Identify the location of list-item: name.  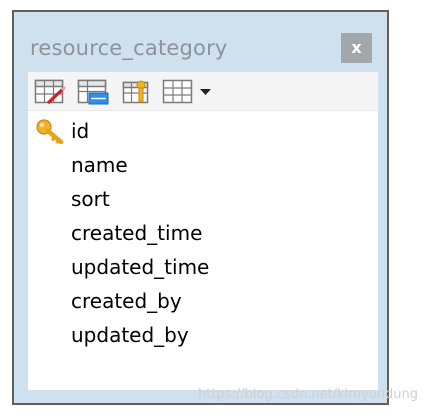
(203, 166).